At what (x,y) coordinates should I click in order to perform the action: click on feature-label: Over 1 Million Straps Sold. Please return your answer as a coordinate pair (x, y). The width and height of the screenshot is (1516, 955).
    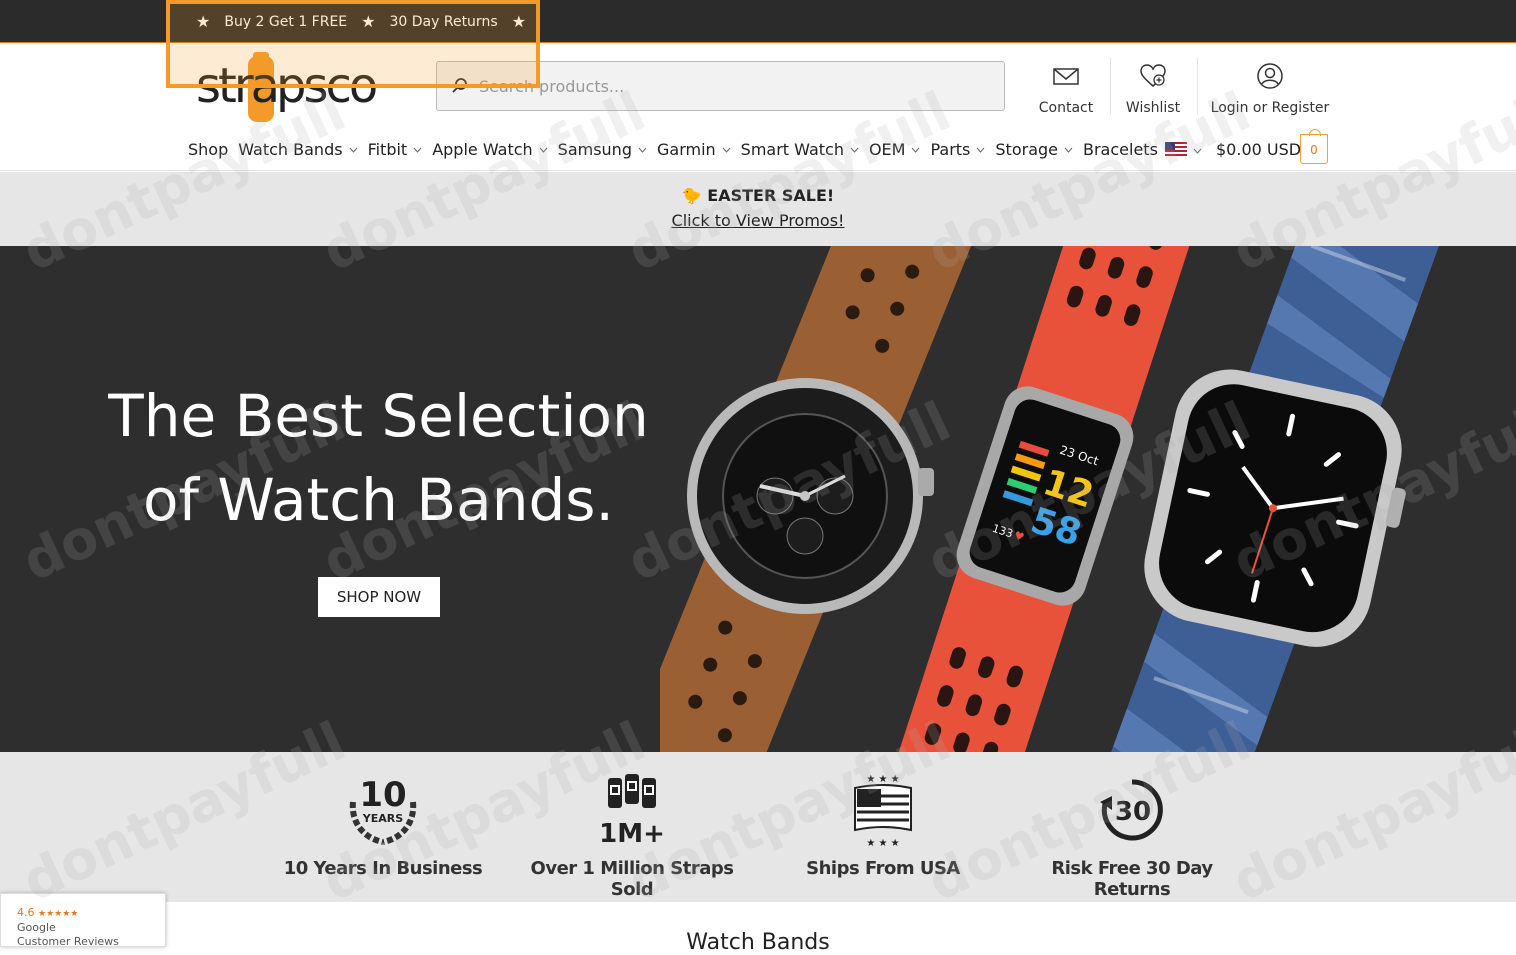
    Looking at the image, I should click on (632, 879).